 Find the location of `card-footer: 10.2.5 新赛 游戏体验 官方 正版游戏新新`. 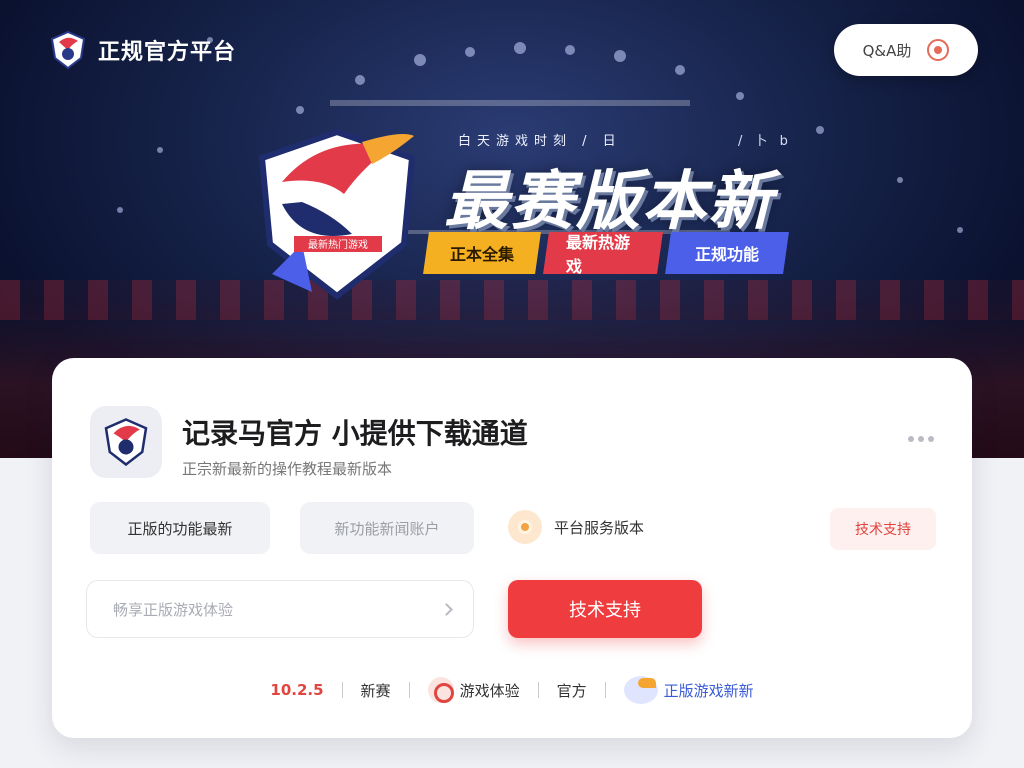

card-footer: 10.2.5 新赛 游戏体验 官方 正版游戏新新 is located at coordinates (512, 690).